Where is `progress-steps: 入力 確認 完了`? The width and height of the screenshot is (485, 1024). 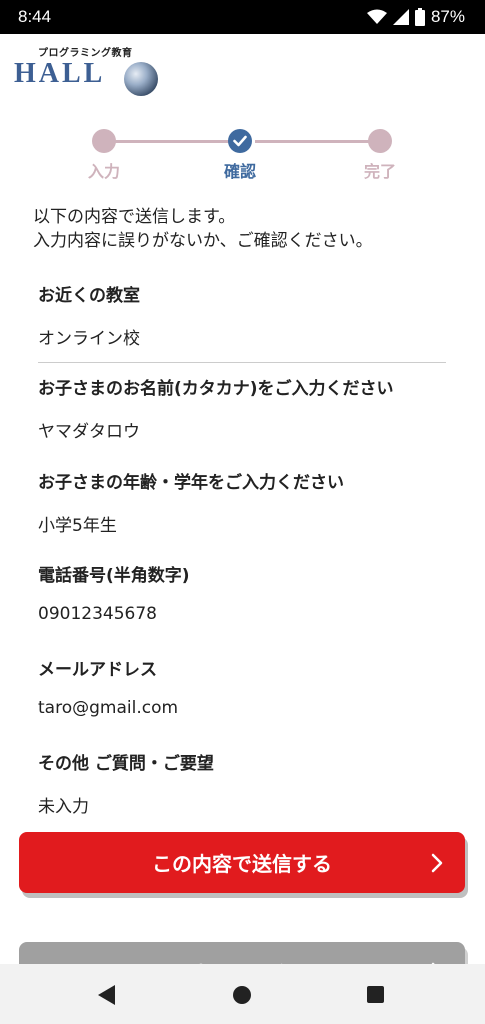
progress-steps: 入力 確認 完了 is located at coordinates (242, 154).